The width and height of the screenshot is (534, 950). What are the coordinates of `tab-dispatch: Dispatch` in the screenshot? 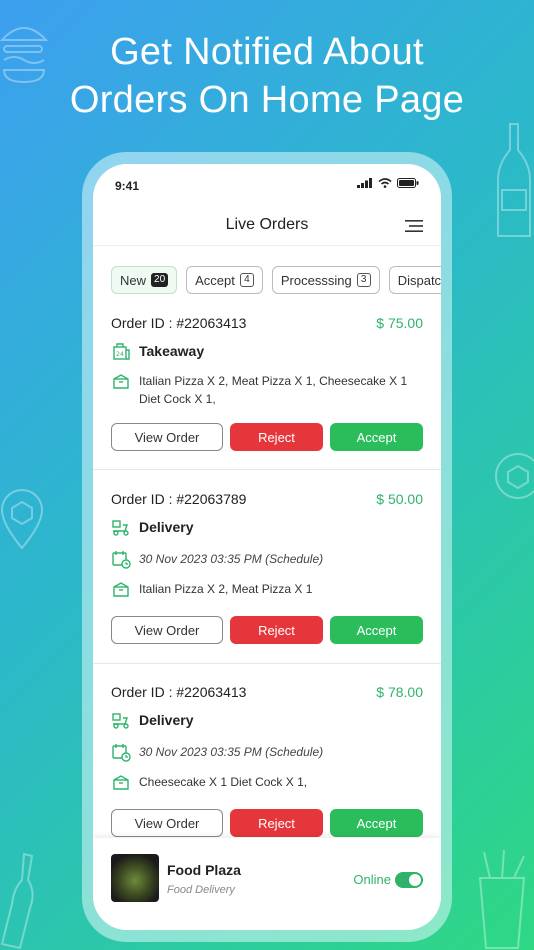 It's located at (414, 280).